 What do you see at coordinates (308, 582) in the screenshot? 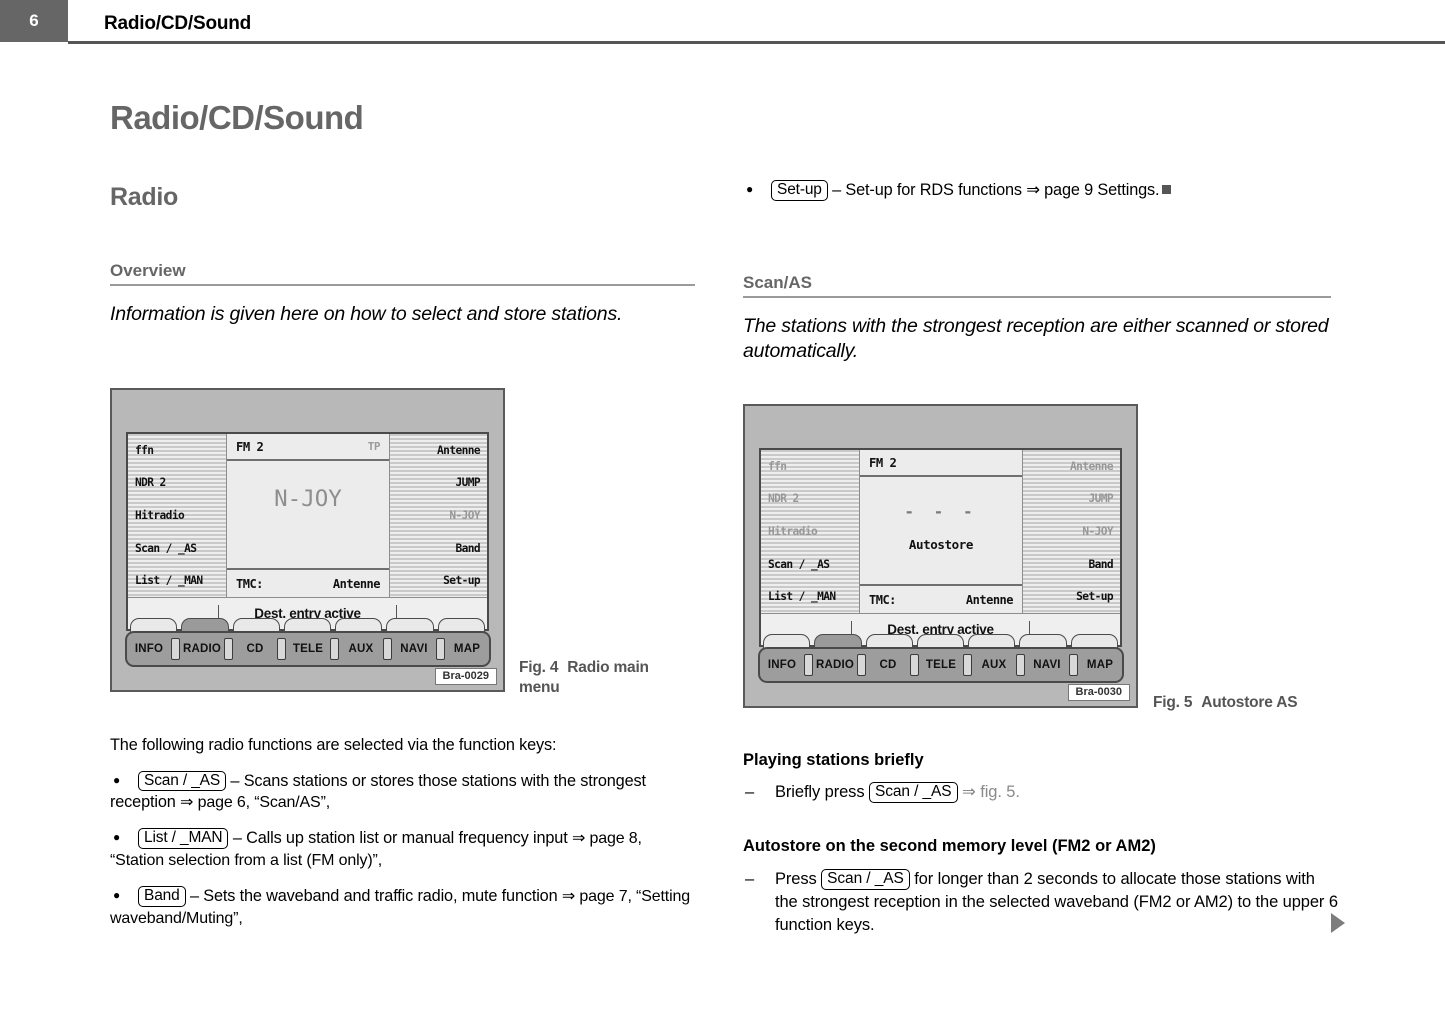
I see `screen-tmc-row: TMC: Antenne` at bounding box center [308, 582].